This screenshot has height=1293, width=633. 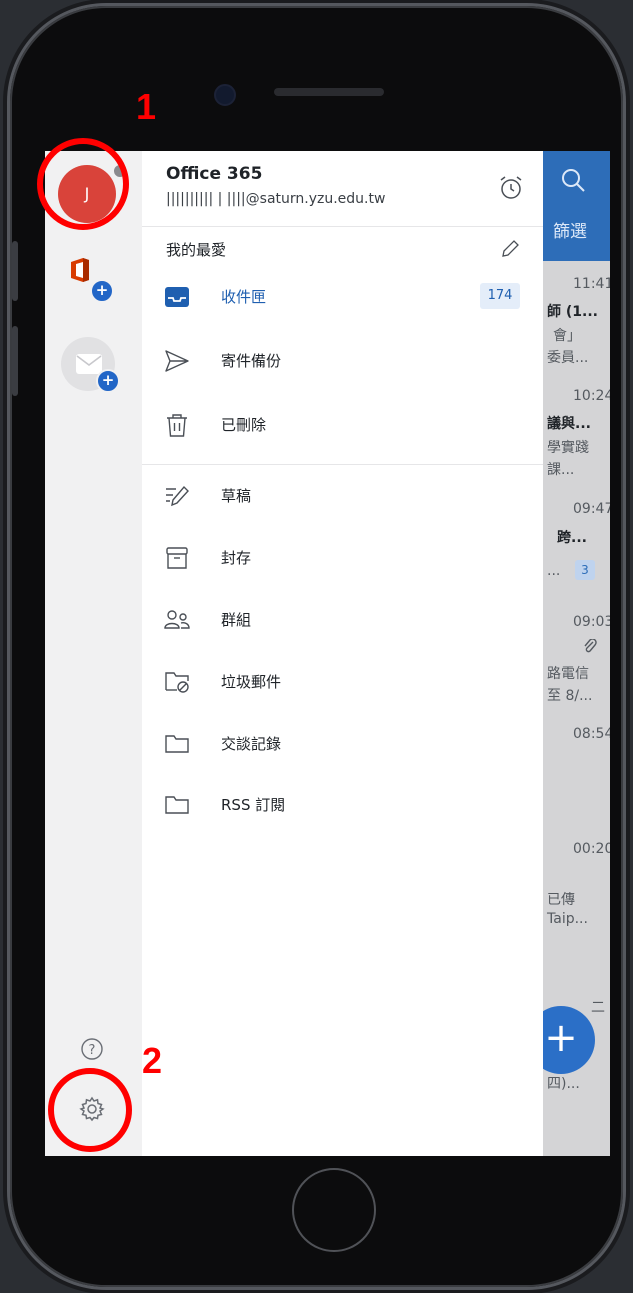 I want to click on add-office-account-button: +, so click(x=88, y=280).